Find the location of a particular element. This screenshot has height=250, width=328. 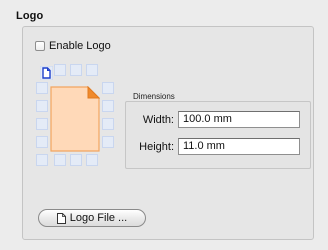

anchor-right-upper is located at coordinates (108, 88).